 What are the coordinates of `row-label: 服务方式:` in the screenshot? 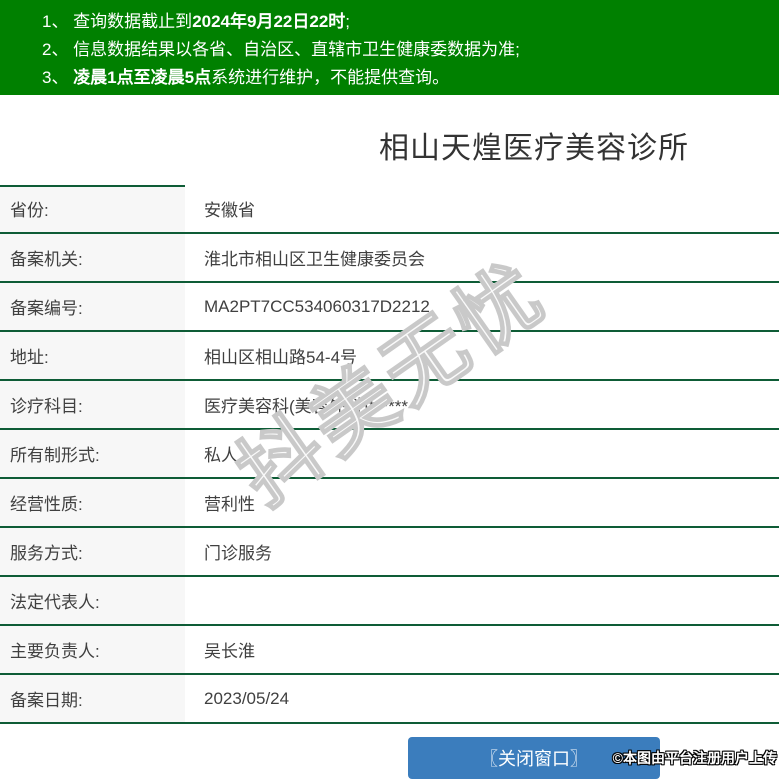 It's located at (92, 551).